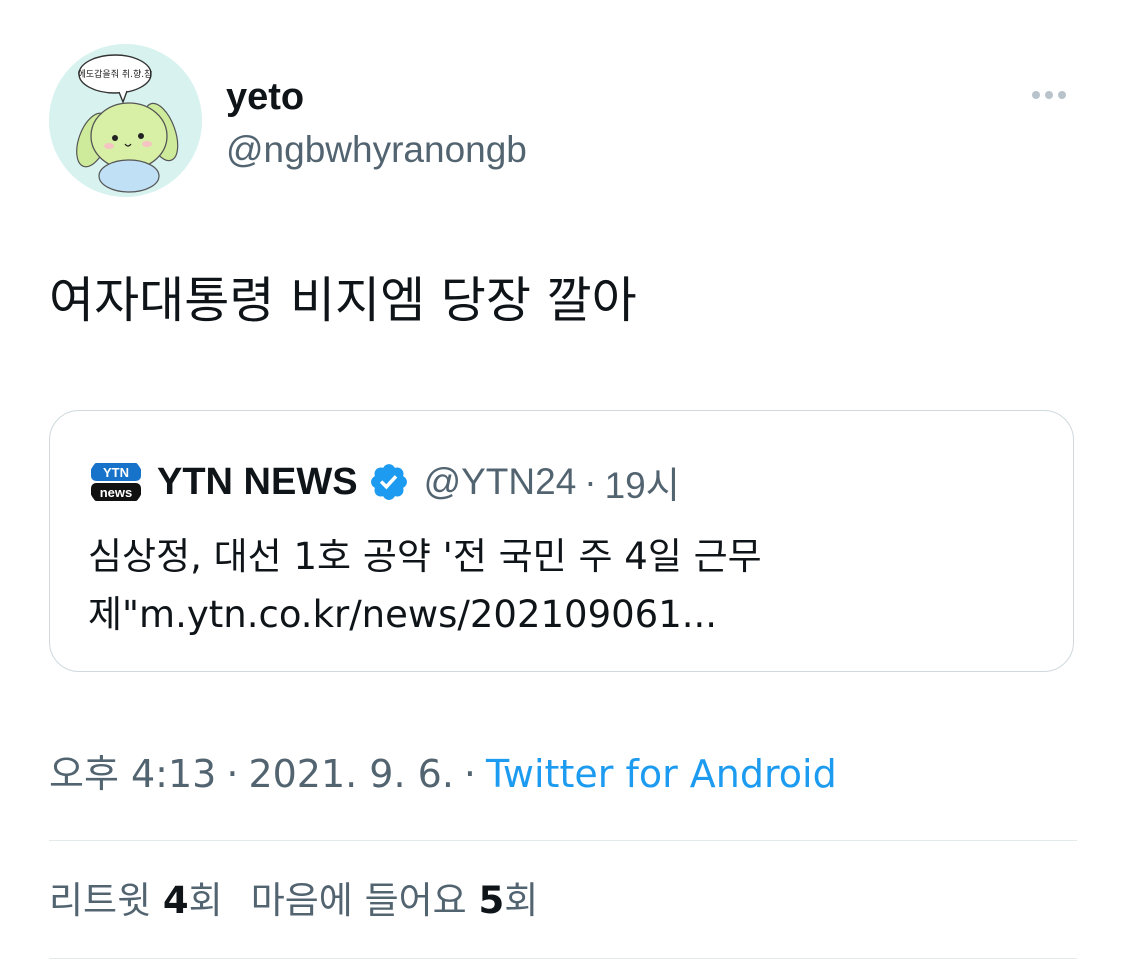 Image resolution: width=1125 pixels, height=961 pixels. What do you see at coordinates (205, 900) in the screenshot?
I see `retweets-suffix: 회` at bounding box center [205, 900].